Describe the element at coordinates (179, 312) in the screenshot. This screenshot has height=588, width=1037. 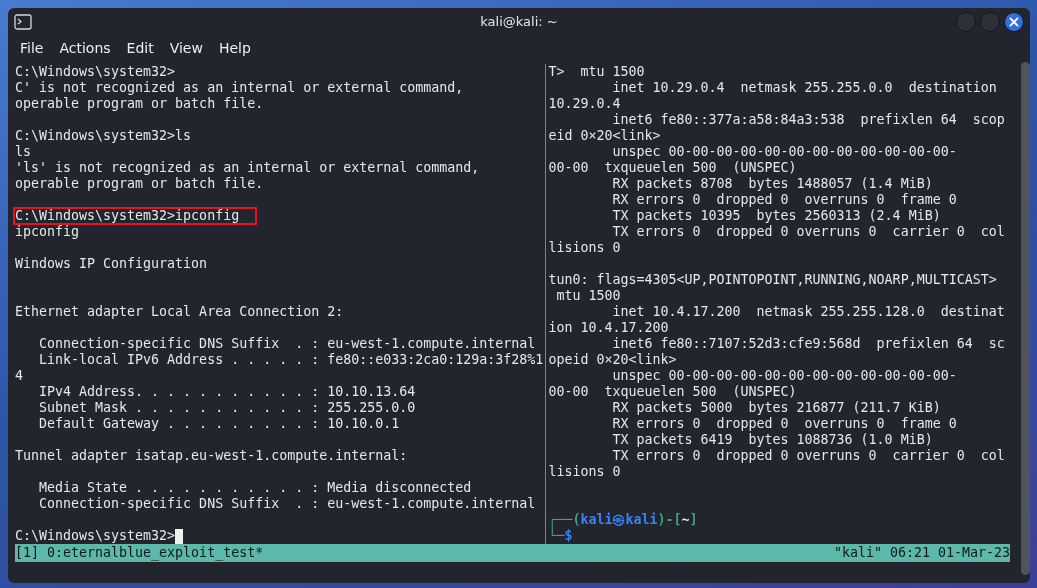
I see `terminal-line: Ethernet adapter Local Area Connection 2:` at that location.